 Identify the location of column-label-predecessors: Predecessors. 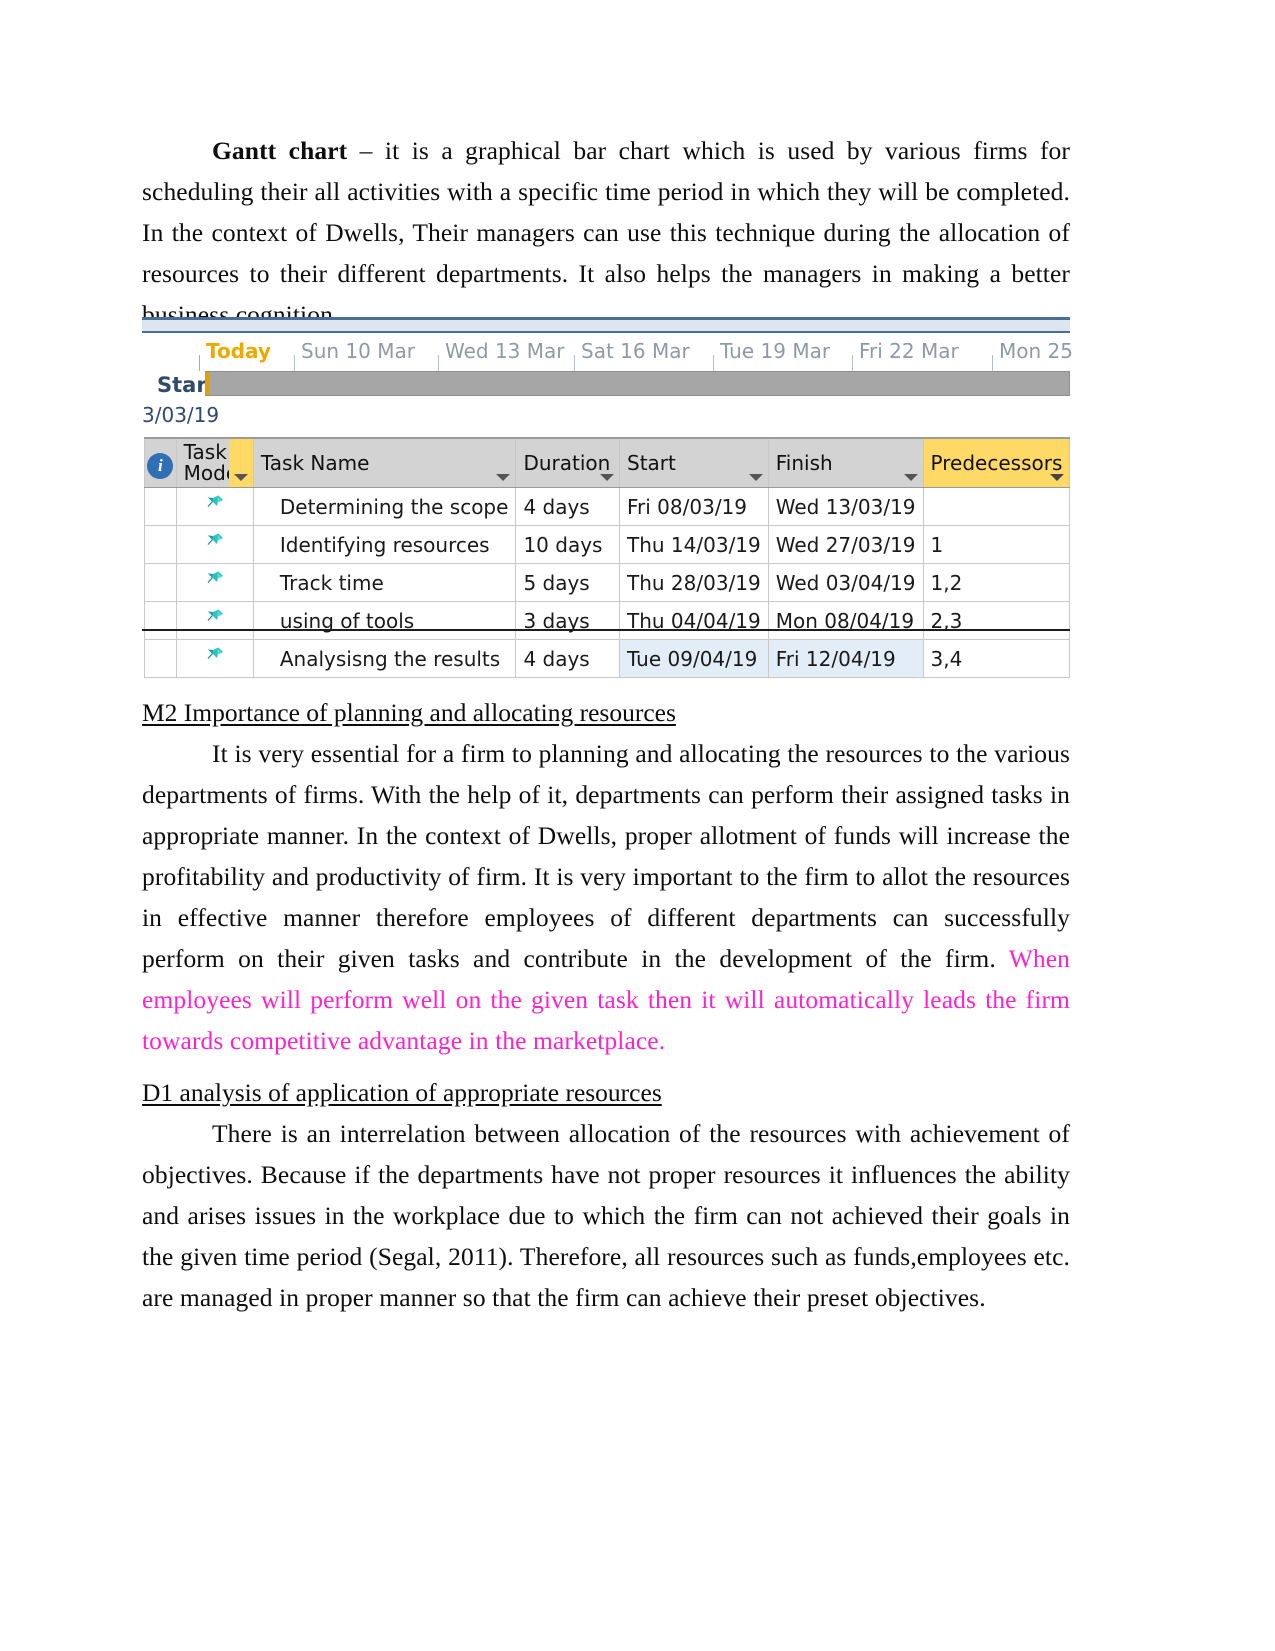
(996, 462).